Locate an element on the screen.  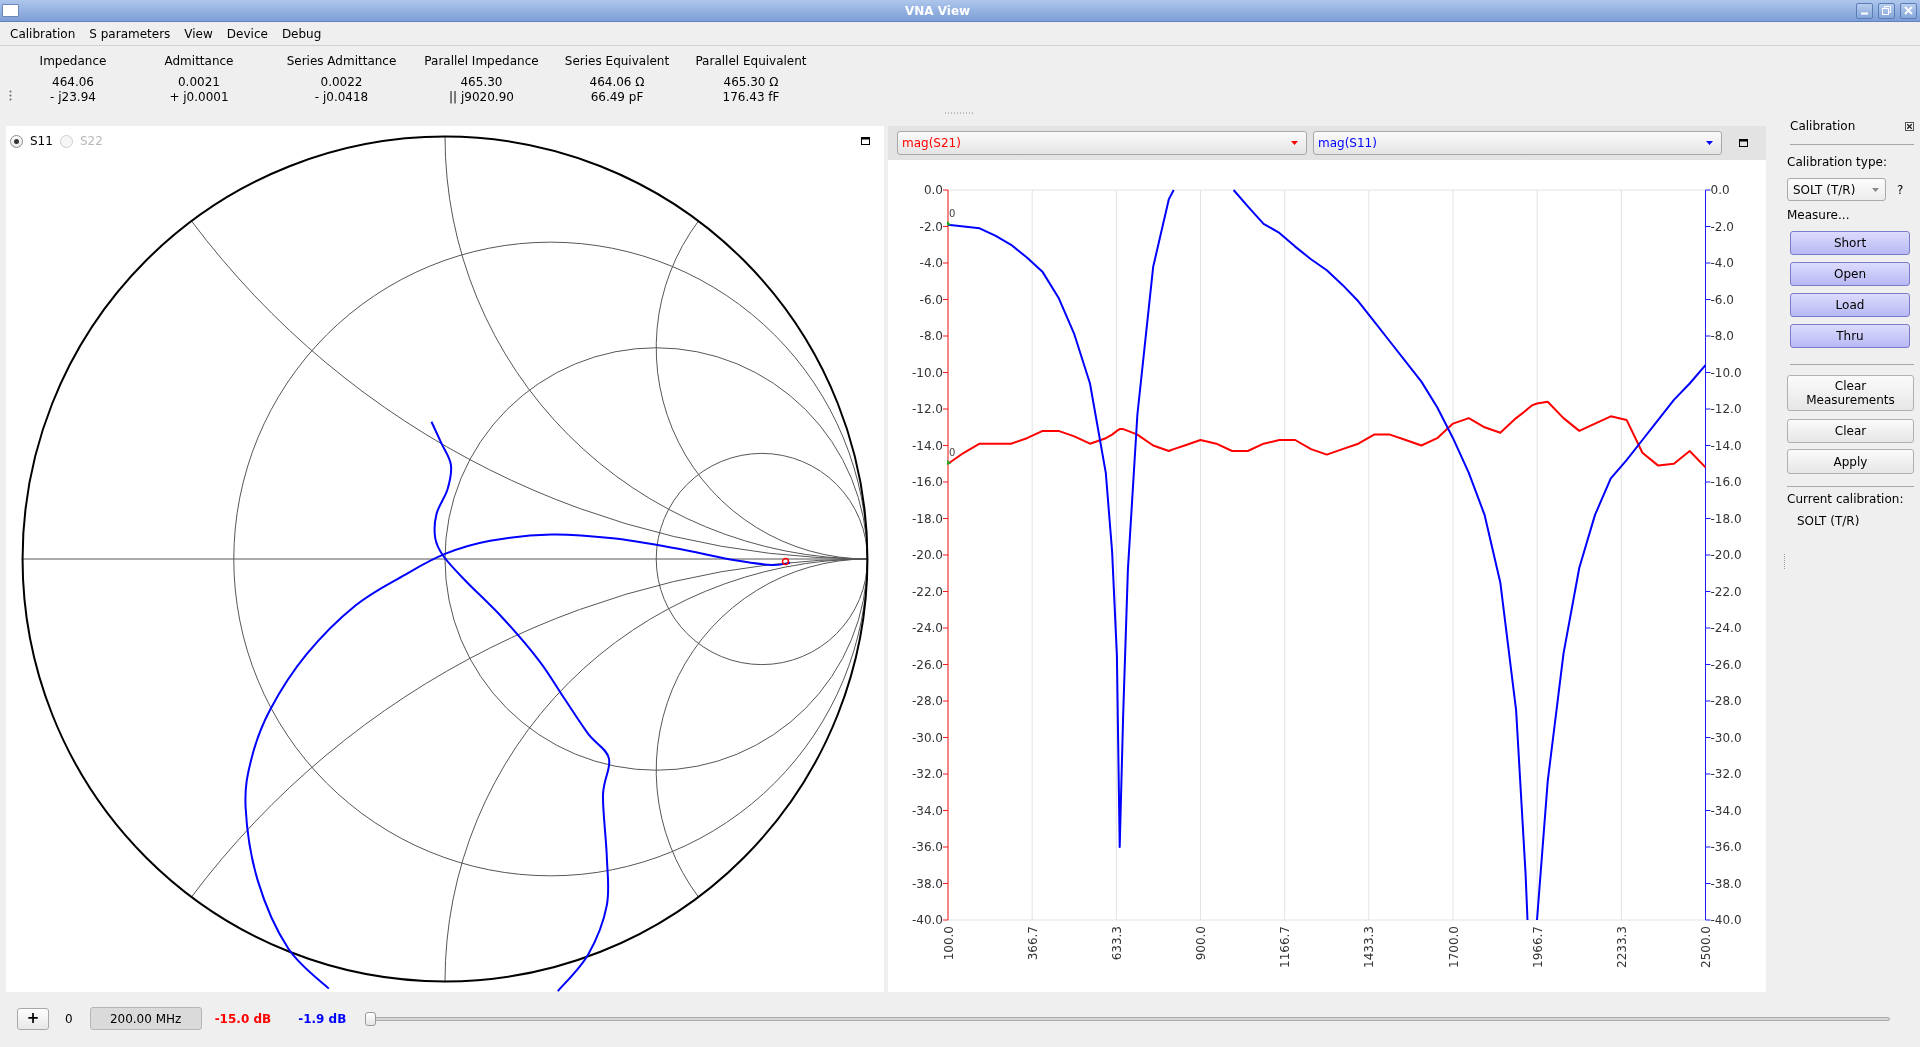
y-tick-label: 0.0 is located at coordinates (933, 190).